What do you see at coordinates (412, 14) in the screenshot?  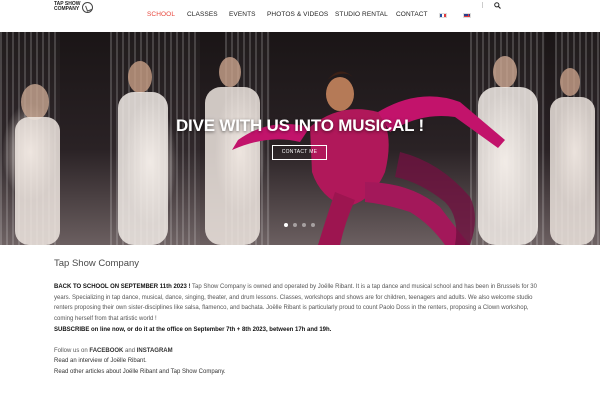 I see `nav-item-contact: CONTACT` at bounding box center [412, 14].